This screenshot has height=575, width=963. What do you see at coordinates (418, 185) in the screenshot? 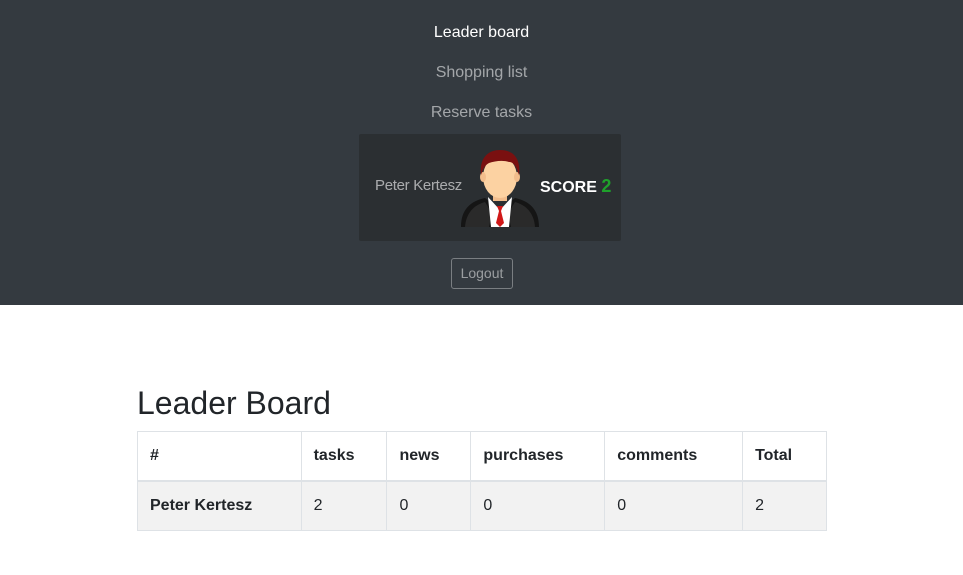
I see `user-name: Peter Kertesz` at bounding box center [418, 185].